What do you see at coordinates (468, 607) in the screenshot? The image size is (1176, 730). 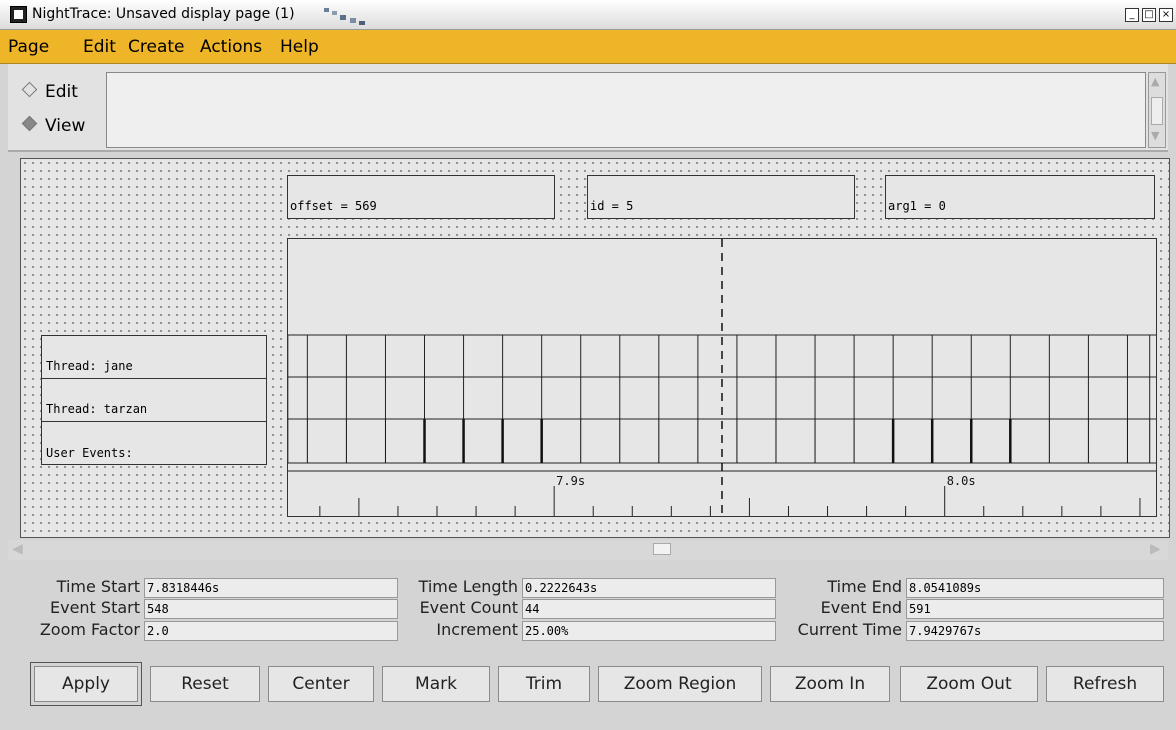 I see `event-count-label: Event Count` at bounding box center [468, 607].